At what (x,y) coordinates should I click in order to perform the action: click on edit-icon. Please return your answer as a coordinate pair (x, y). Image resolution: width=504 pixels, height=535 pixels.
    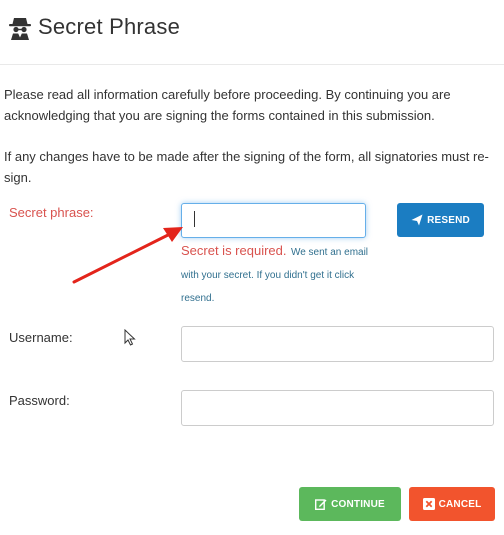
    Looking at the image, I should click on (321, 504).